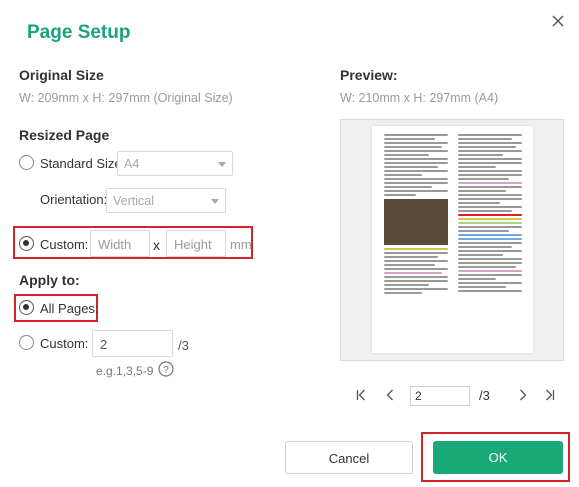 The height and width of the screenshot is (487, 579). I want to click on size-separator: x, so click(156, 245).